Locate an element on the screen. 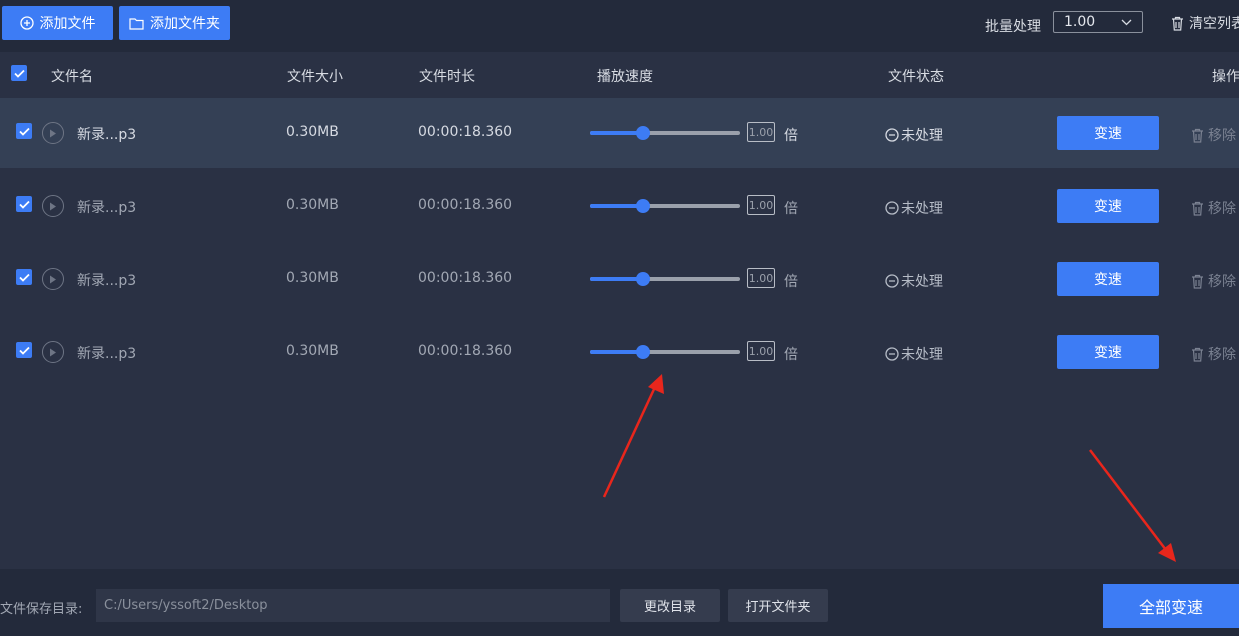 The width and height of the screenshot is (1239, 636). batch-speed-value: 1.00 is located at coordinates (1080, 22).